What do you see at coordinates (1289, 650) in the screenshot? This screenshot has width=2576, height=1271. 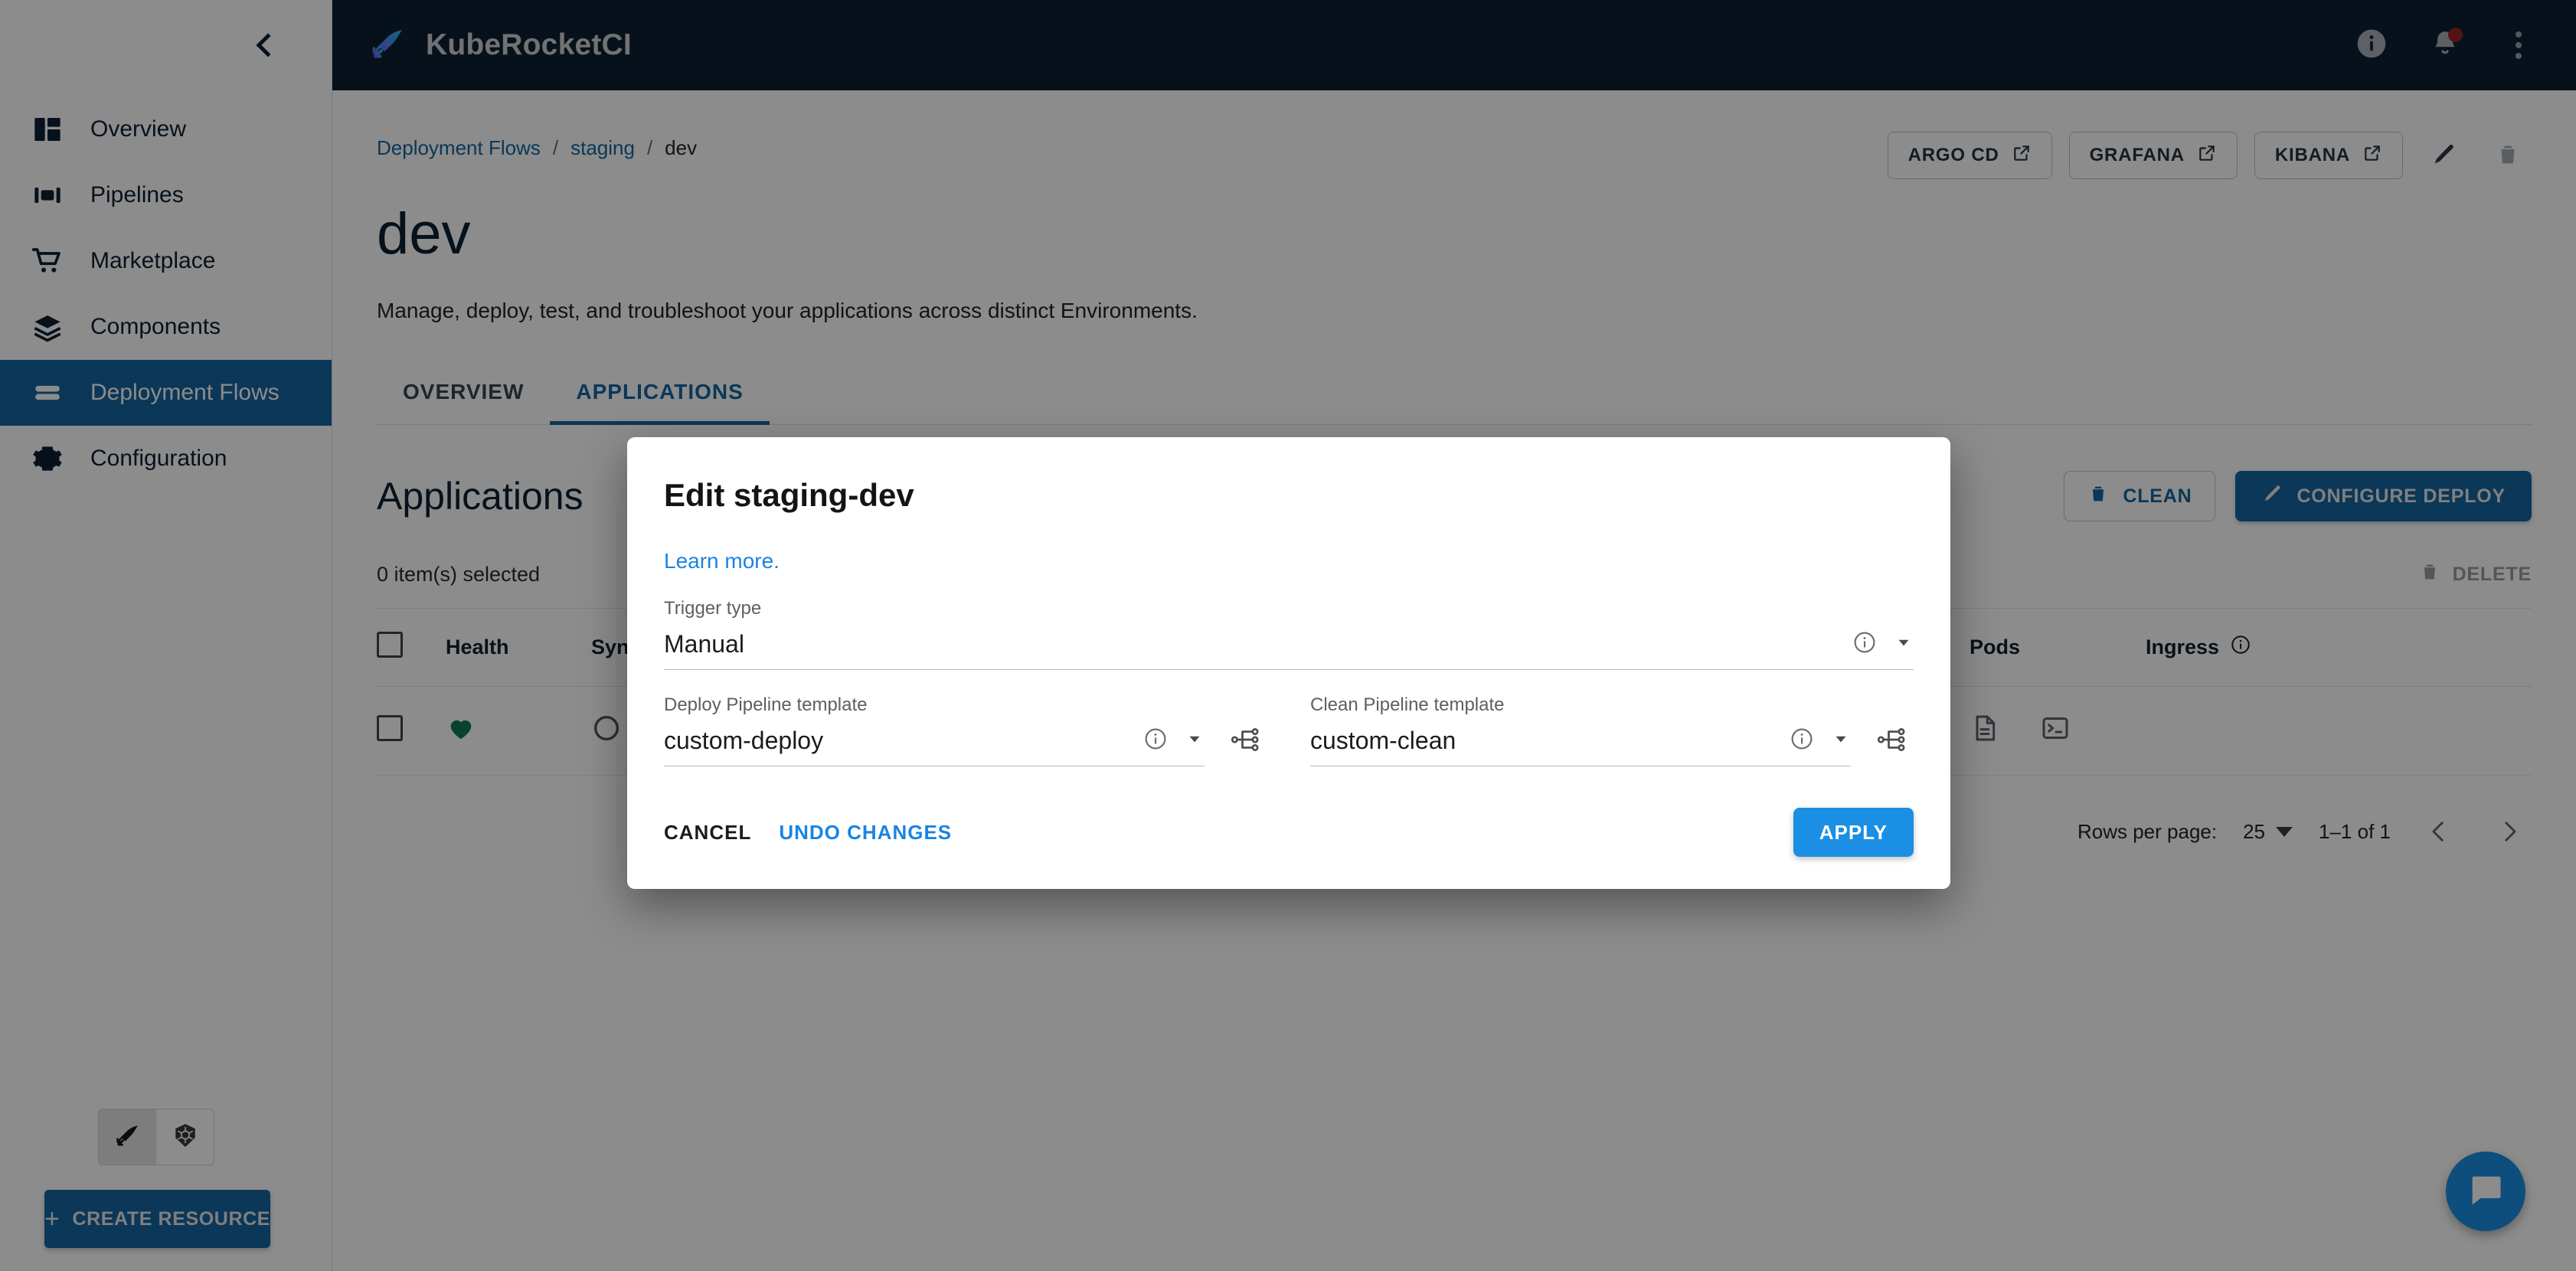 I see `trigger-type-input: Manual` at bounding box center [1289, 650].